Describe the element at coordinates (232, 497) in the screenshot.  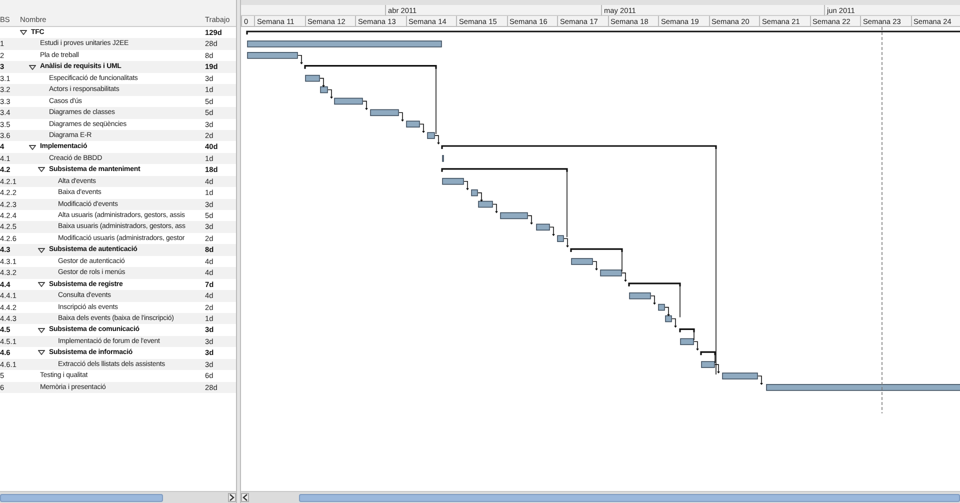
I see `scroll-right-button` at that location.